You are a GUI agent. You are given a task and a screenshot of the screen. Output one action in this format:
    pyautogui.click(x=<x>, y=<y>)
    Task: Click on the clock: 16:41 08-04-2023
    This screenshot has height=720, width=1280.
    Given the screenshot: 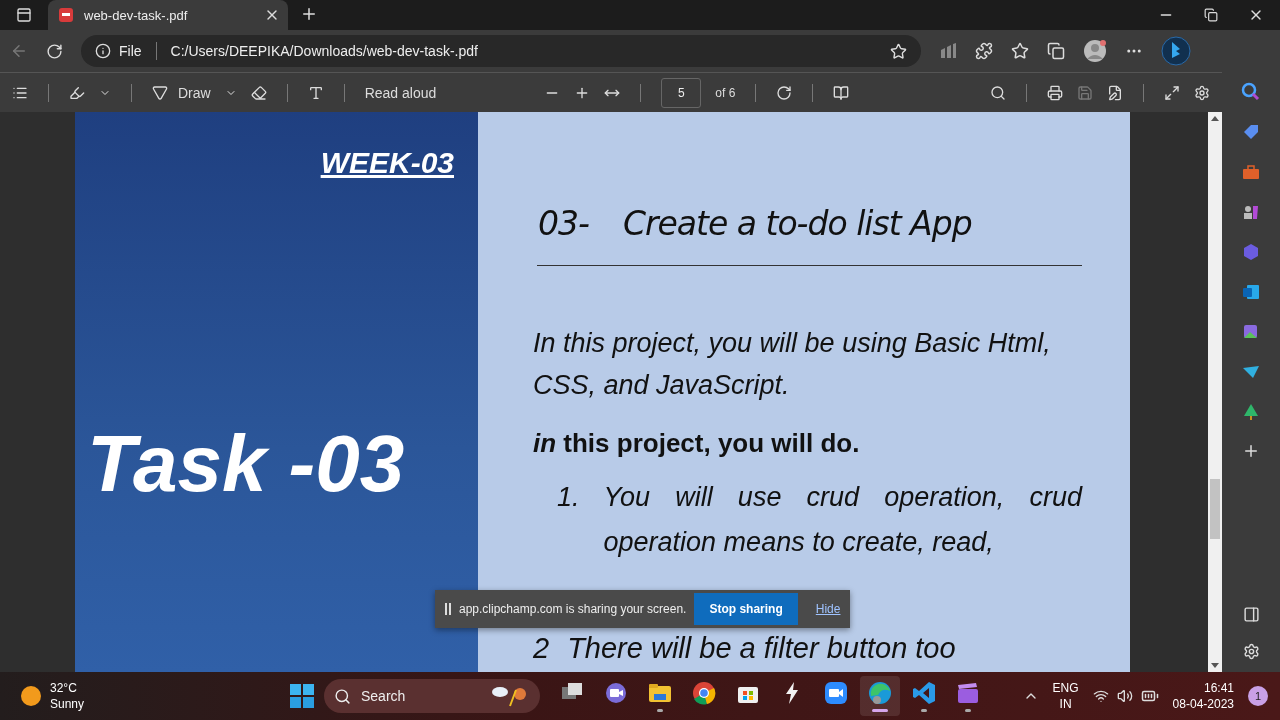 What is the action you would take?
    pyautogui.click(x=1203, y=696)
    